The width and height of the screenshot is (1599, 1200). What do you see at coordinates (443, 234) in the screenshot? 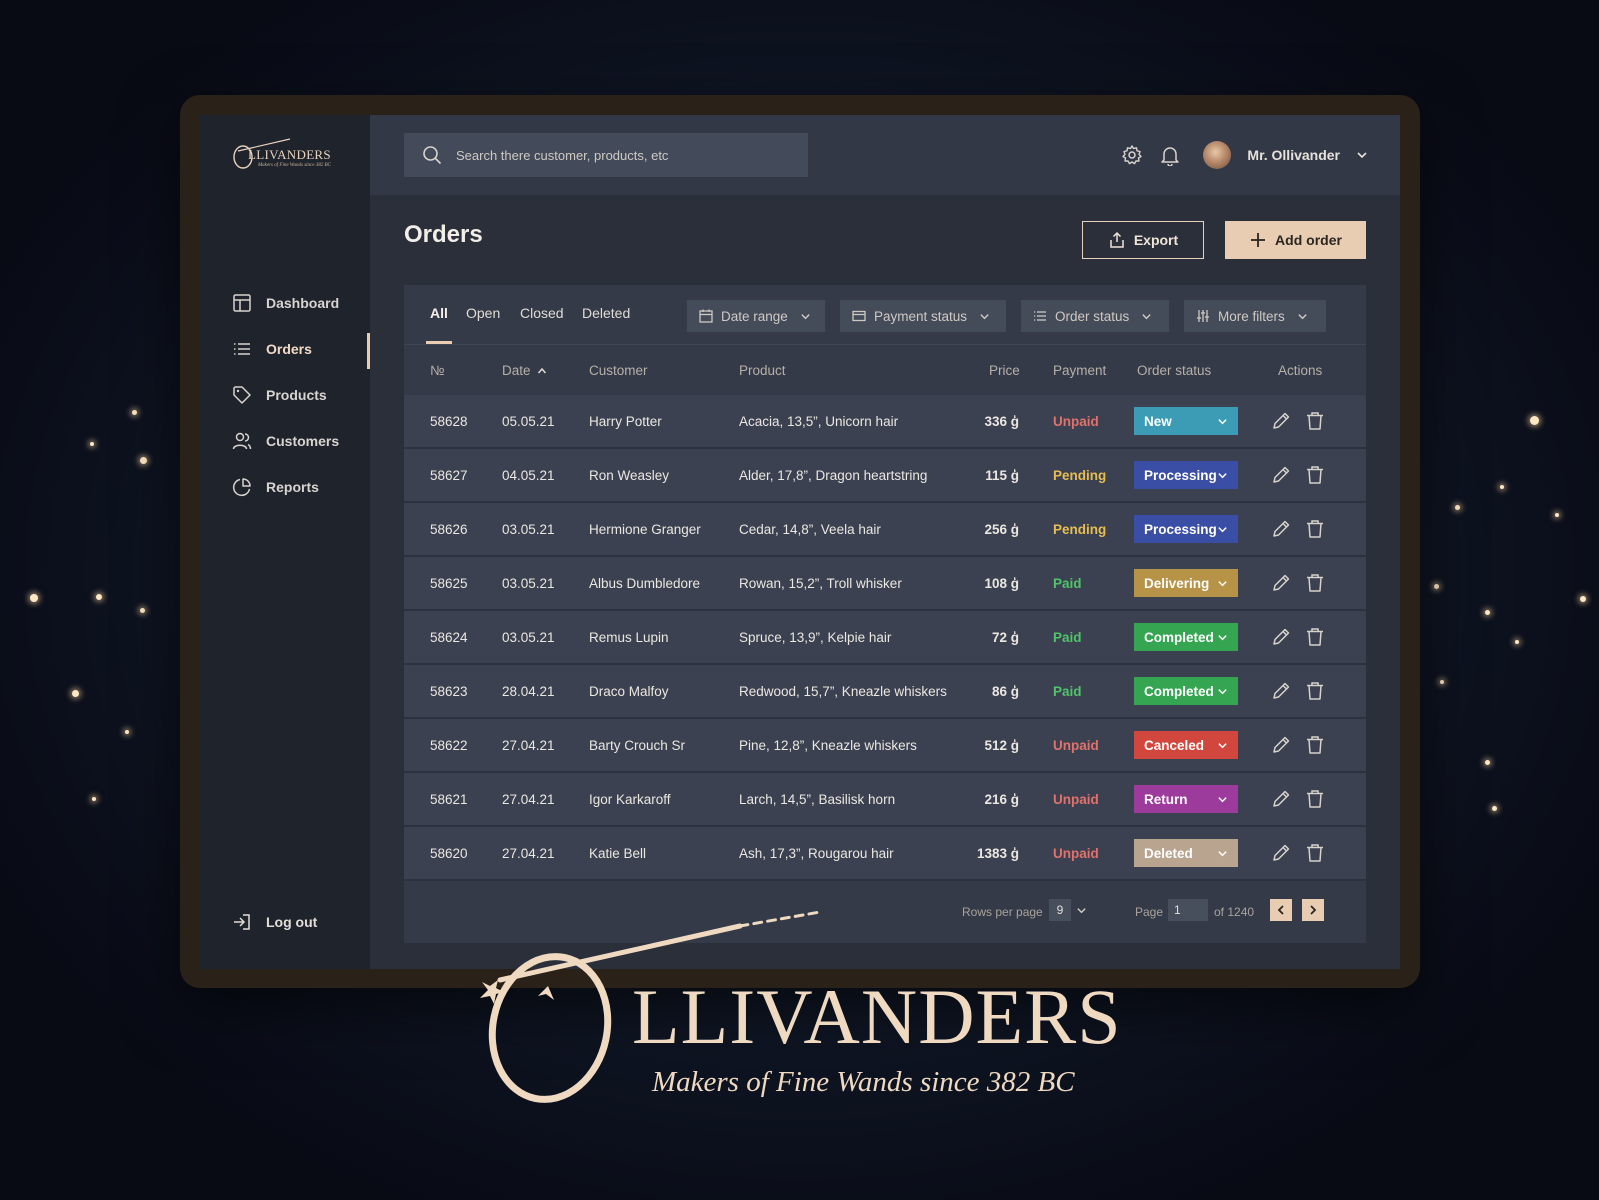
I see `page-title: Orders` at bounding box center [443, 234].